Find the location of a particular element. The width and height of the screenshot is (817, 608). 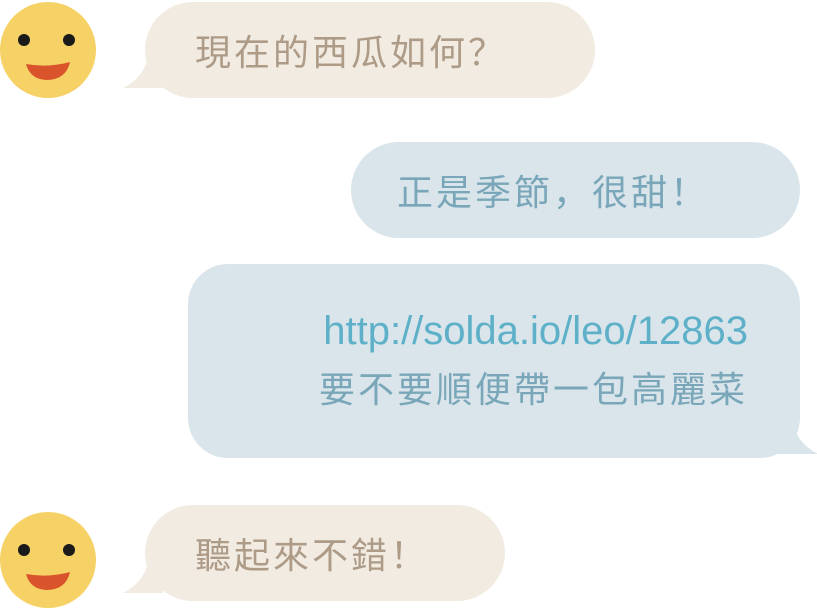

message-bubble-incoming: 現在的西瓜如何？ is located at coordinates (359, 50).